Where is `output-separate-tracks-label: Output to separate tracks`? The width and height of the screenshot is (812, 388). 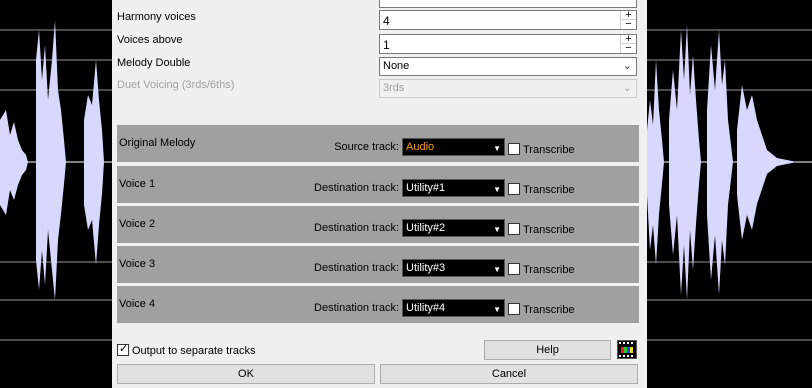
output-separate-tracks-label: Output to separate tracks is located at coordinates (194, 351).